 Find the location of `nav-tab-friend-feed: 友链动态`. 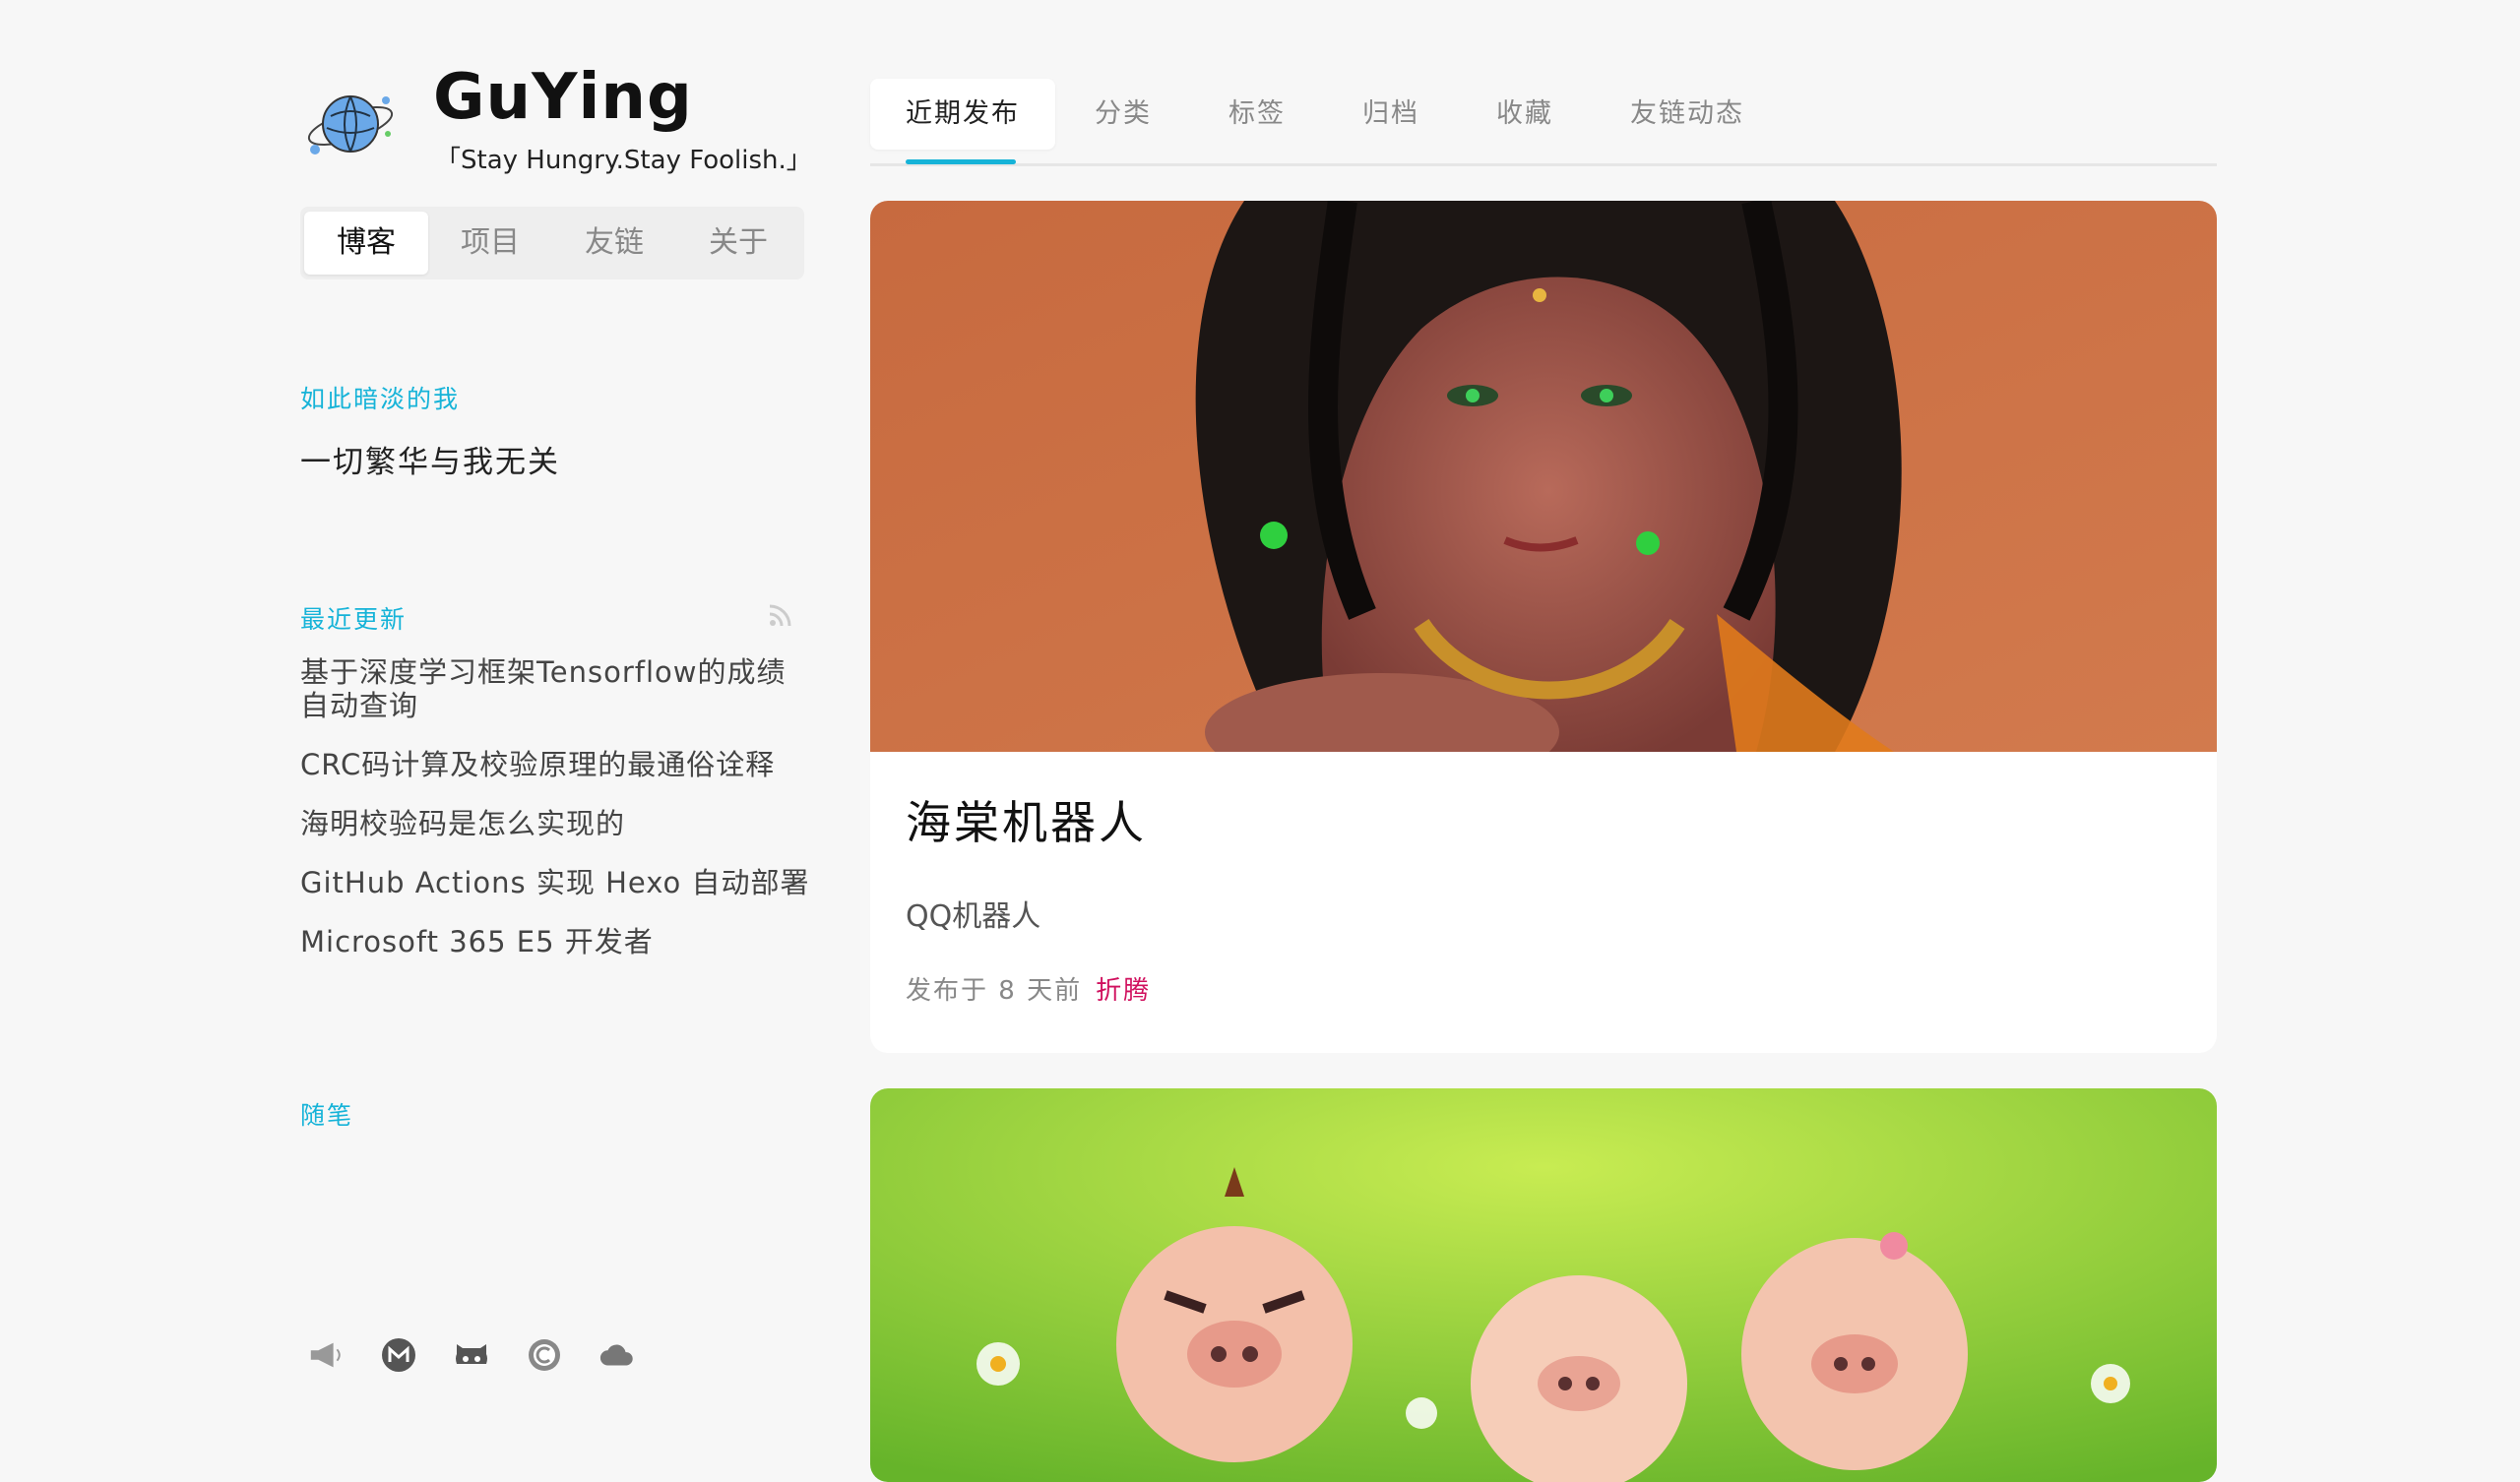

nav-tab-friend-feed: 友链动态 is located at coordinates (1687, 114).